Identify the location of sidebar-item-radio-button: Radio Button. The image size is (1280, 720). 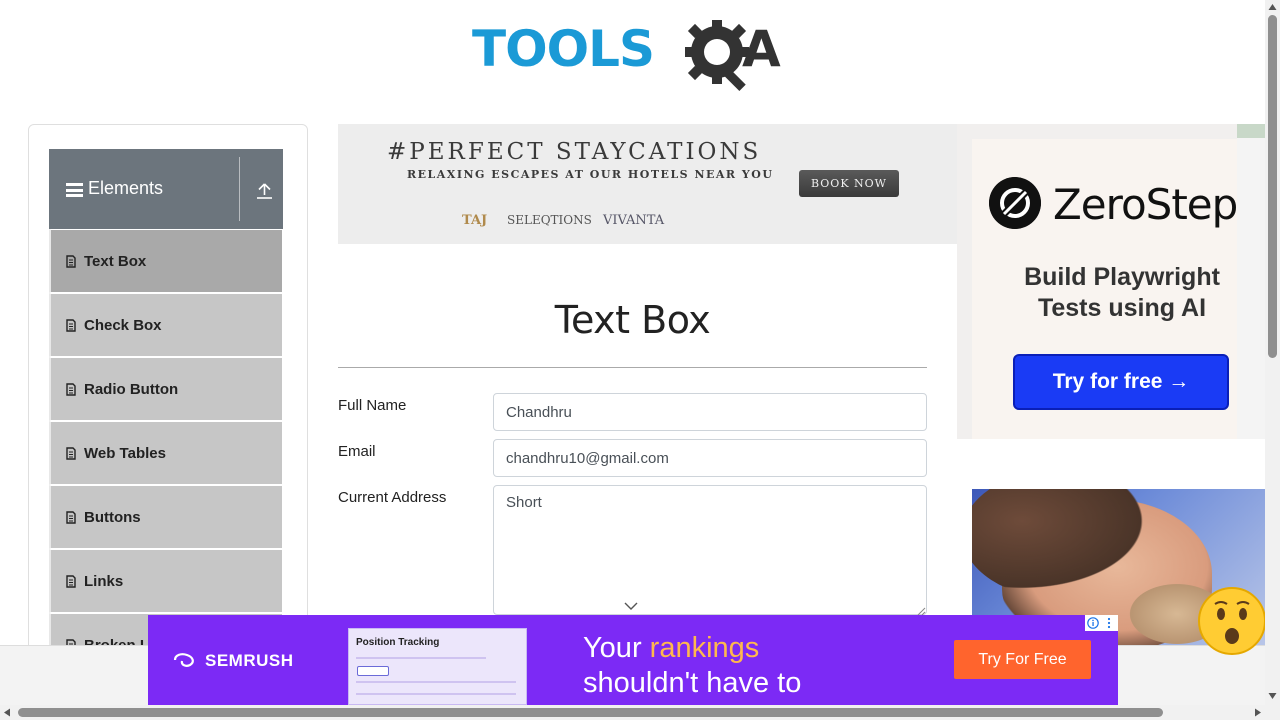
(166, 389).